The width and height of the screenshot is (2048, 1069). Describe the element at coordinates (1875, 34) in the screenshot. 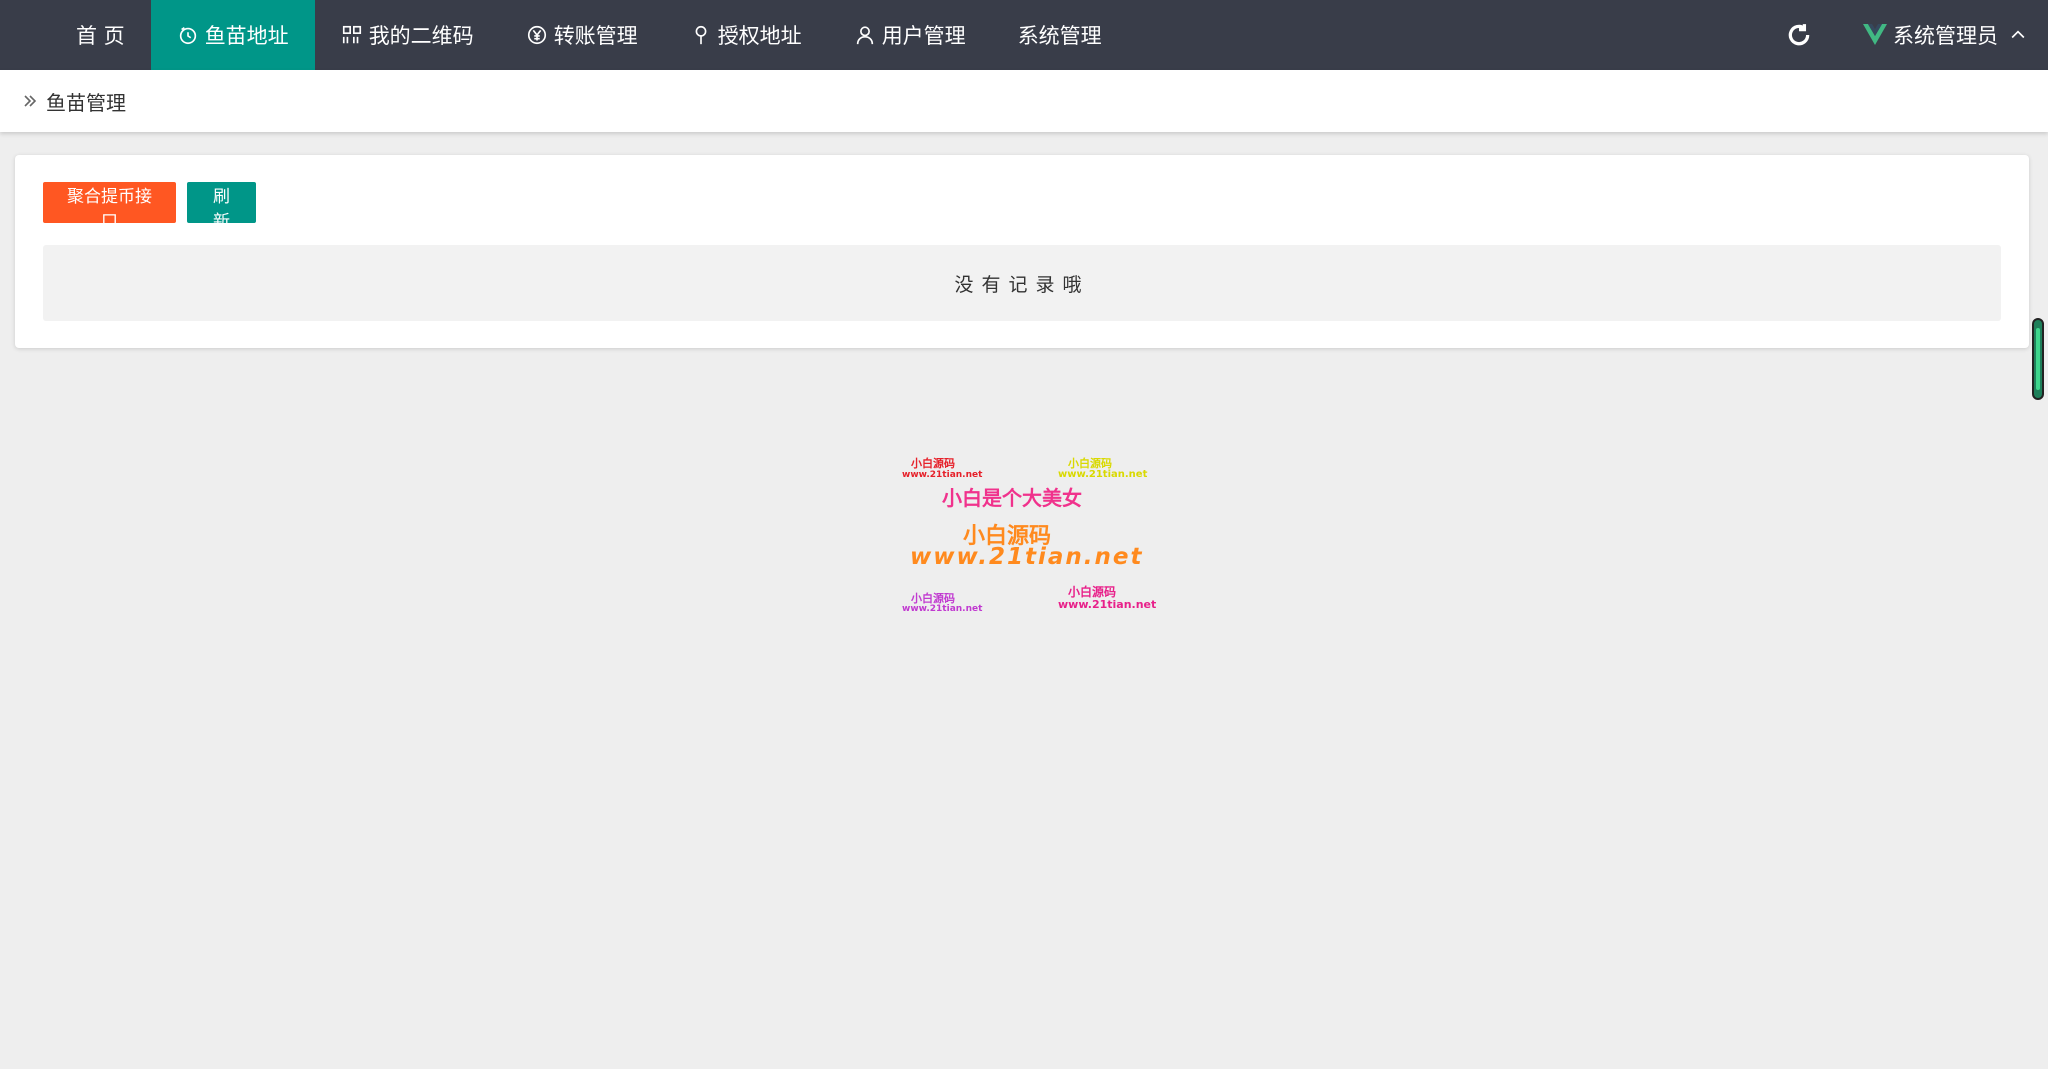

I see `vue-logo-icon` at that location.